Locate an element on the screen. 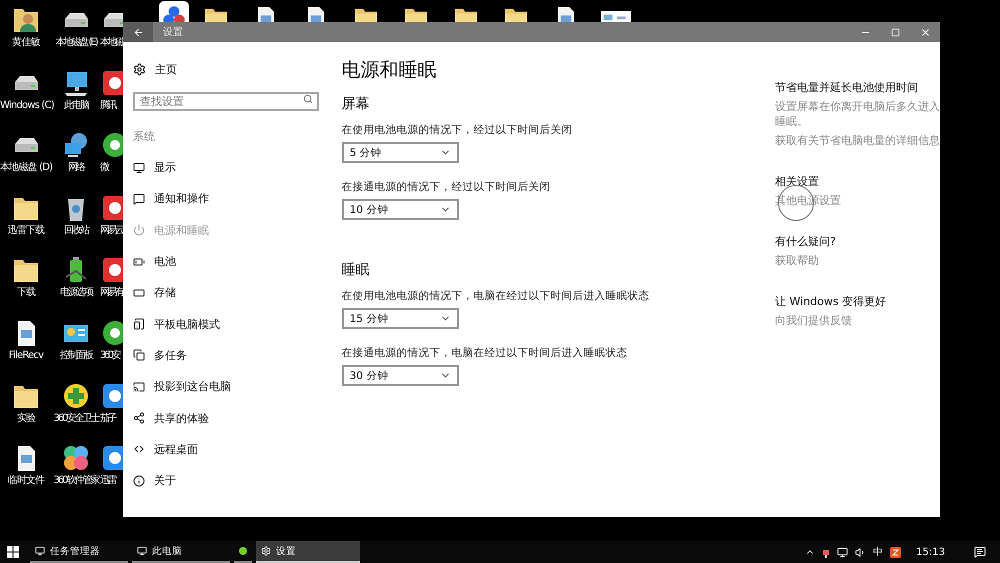 This screenshot has height=563, width=1000. input-method-indicator: 中 is located at coordinates (878, 552).